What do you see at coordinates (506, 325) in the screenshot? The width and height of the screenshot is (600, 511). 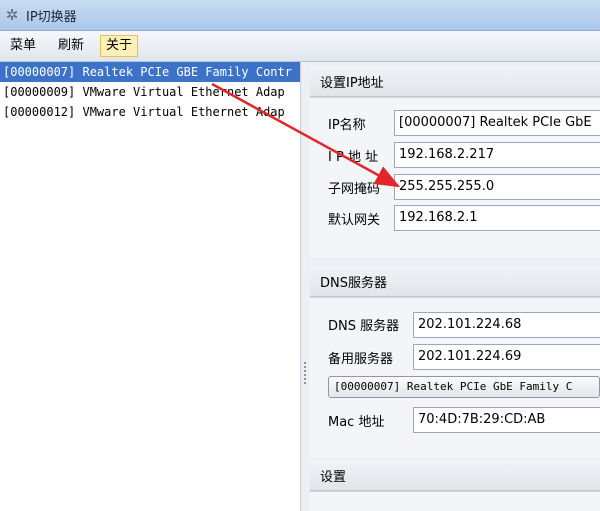 I see `dns-field: 202.101.224.68` at bounding box center [506, 325].